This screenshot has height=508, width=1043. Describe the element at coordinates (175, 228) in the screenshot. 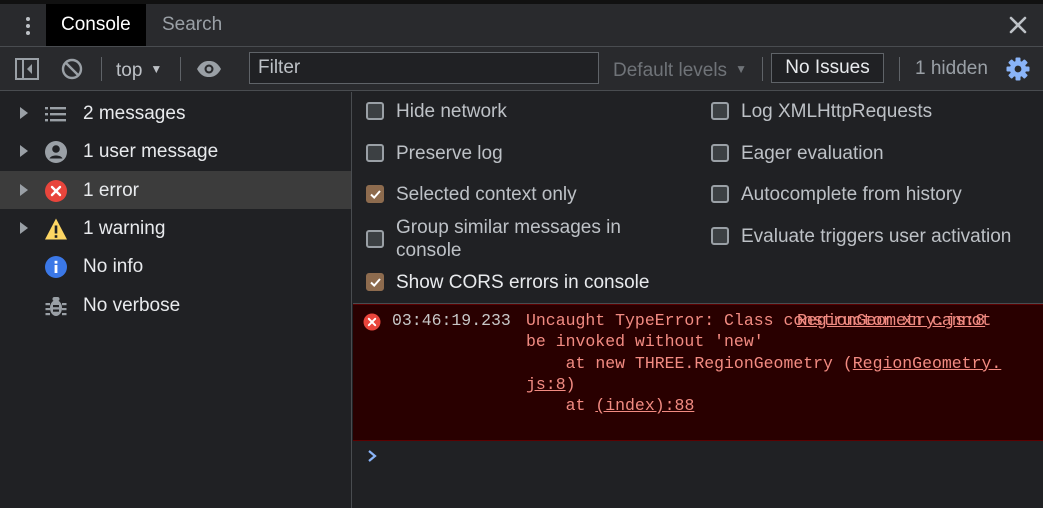

I see `sidebar-item-warnings: 1 warning` at that location.